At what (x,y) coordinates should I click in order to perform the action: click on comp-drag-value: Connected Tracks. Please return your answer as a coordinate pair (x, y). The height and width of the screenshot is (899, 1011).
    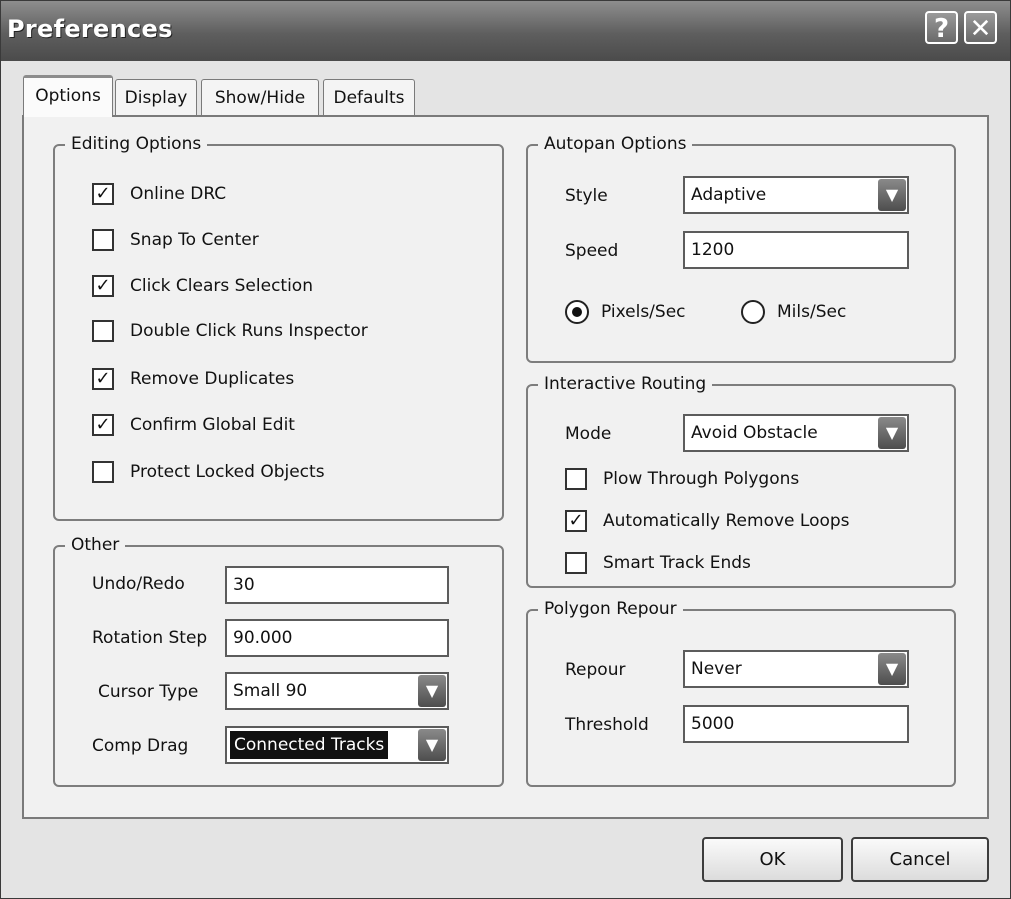
    Looking at the image, I should click on (309, 745).